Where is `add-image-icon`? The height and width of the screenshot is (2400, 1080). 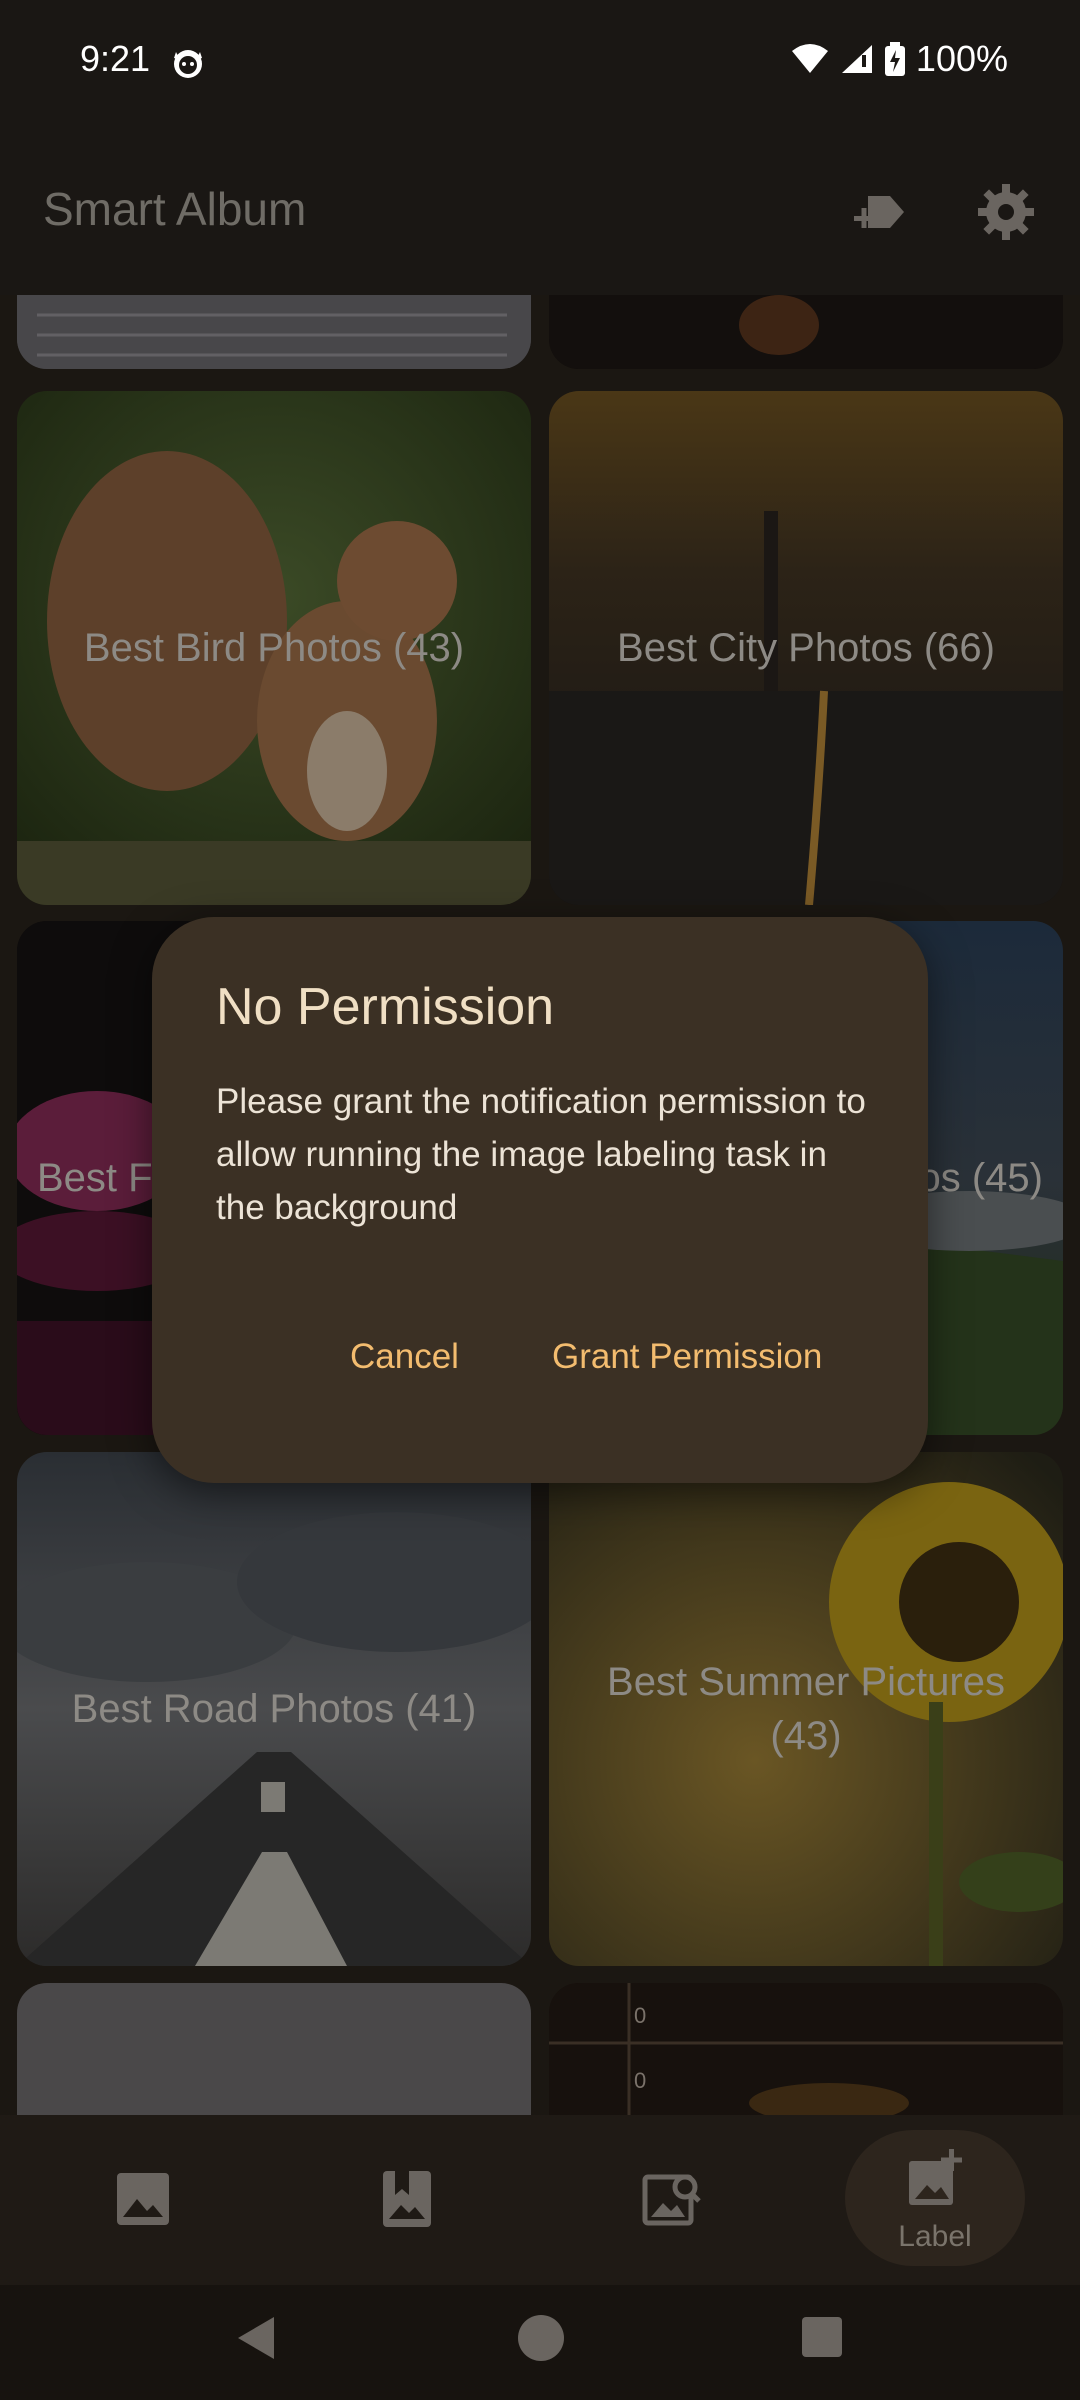 add-image-icon is located at coordinates (935, 2177).